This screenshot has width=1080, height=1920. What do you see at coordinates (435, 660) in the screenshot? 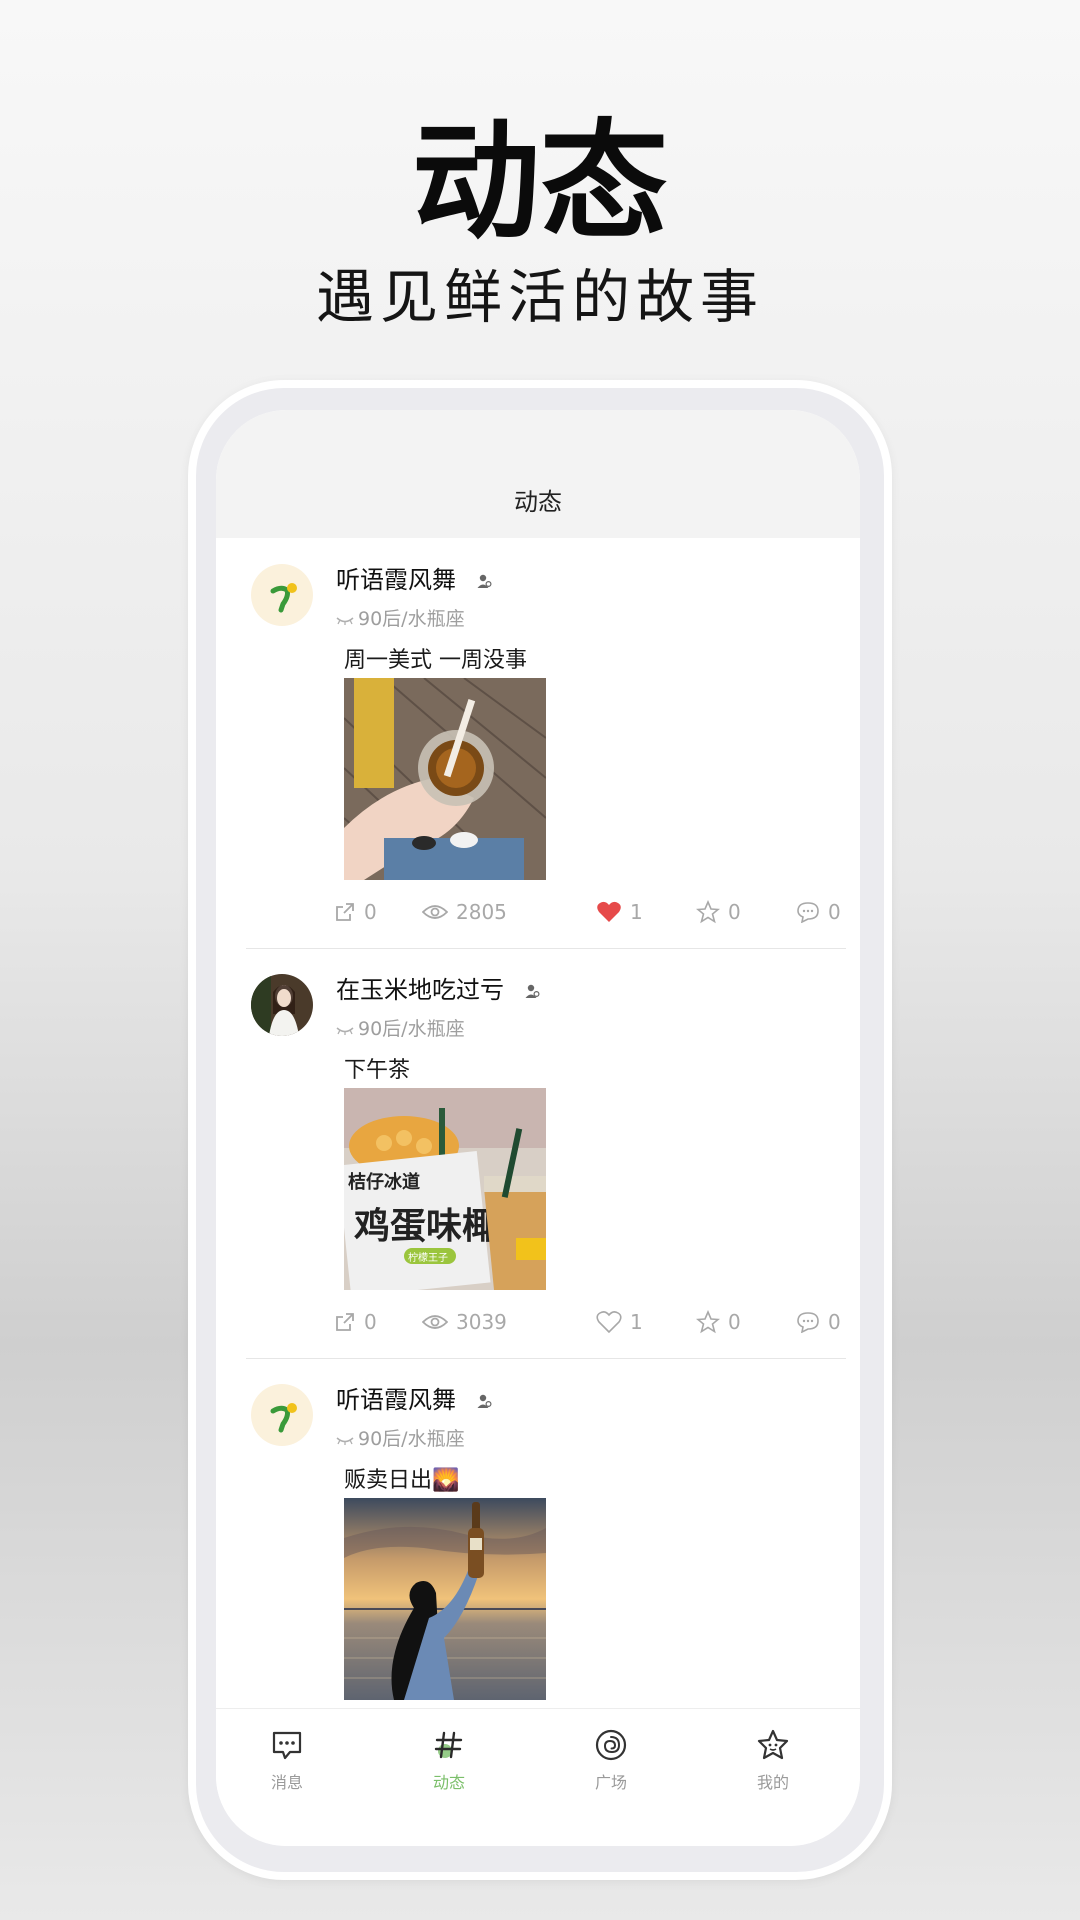
I see `post-caption: 周一美式 一周没事` at bounding box center [435, 660].